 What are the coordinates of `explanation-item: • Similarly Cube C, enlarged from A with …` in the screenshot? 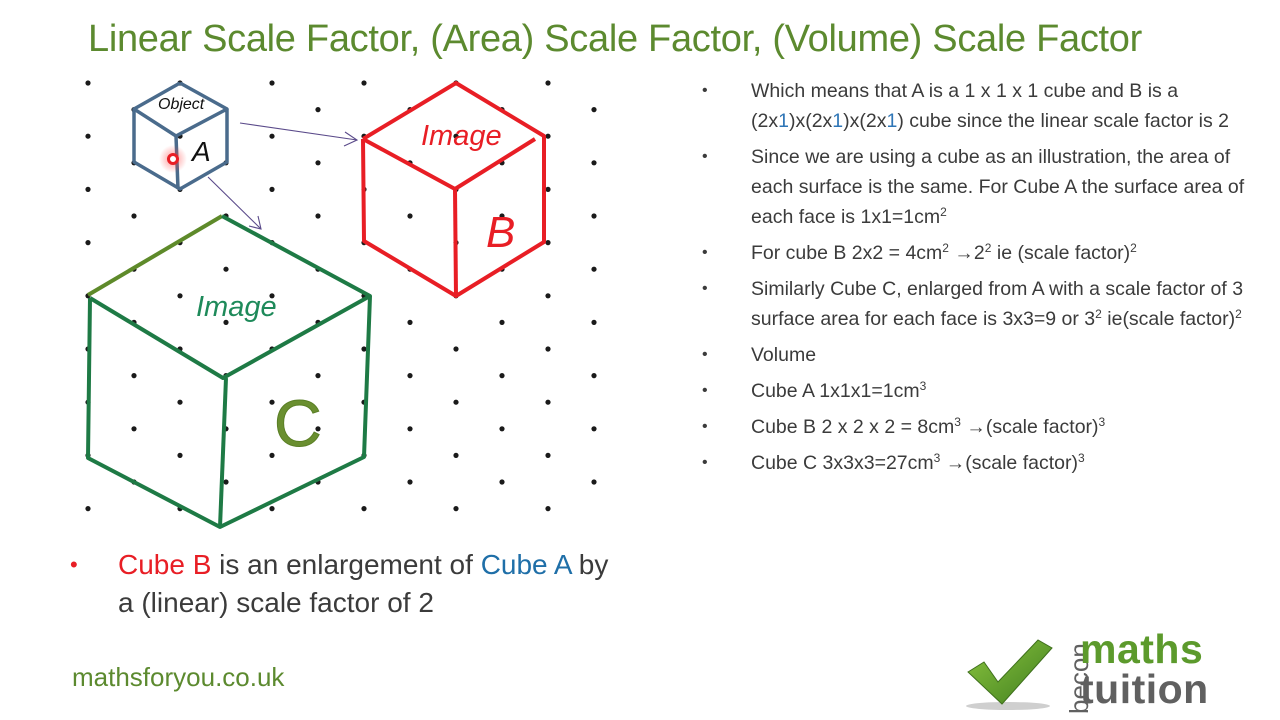 It's located at (985, 304).